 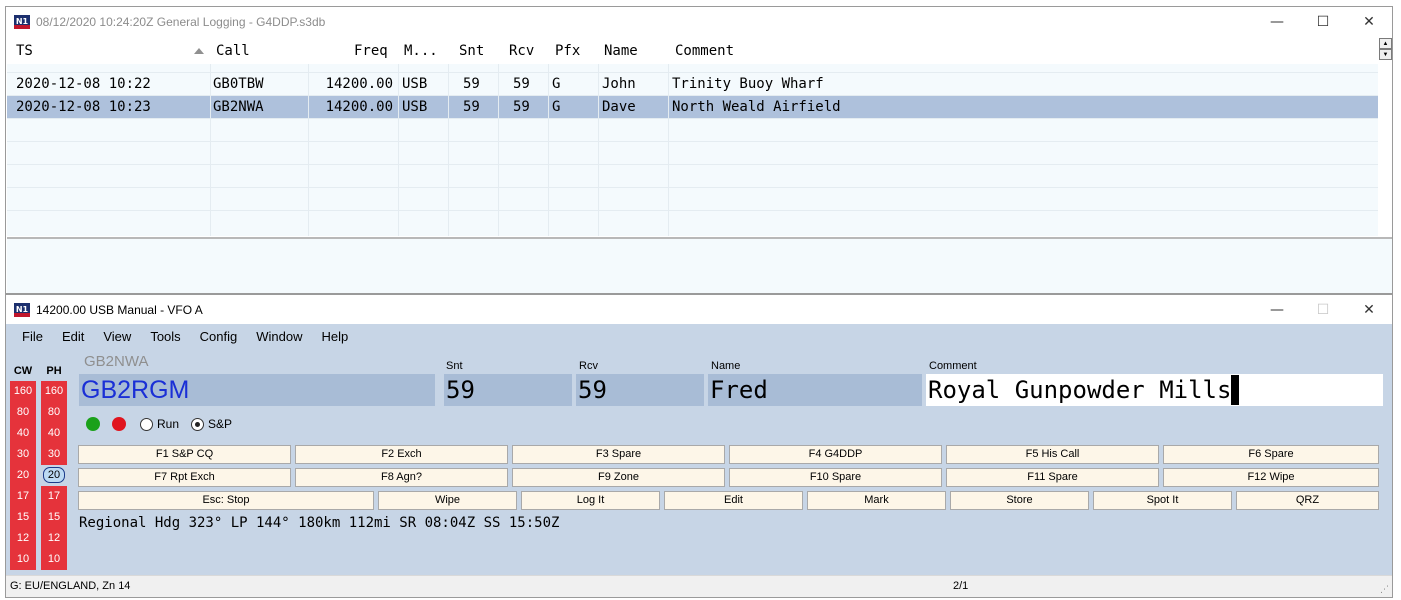 I want to click on column-header-name: Name, so click(x=621, y=51).